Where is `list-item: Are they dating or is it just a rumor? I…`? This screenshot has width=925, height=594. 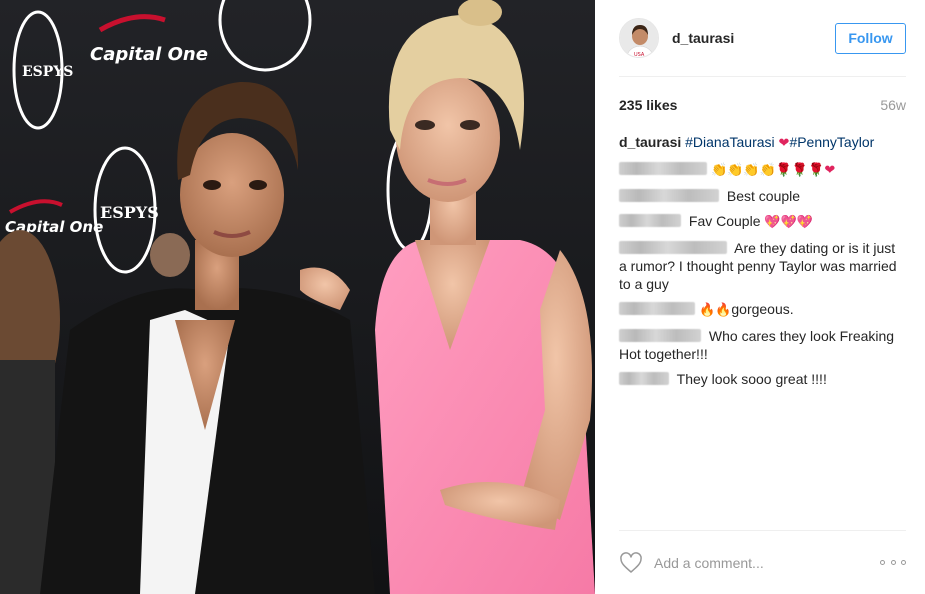
list-item: Are they dating or is it just a rumor? I… is located at coordinates (762, 266).